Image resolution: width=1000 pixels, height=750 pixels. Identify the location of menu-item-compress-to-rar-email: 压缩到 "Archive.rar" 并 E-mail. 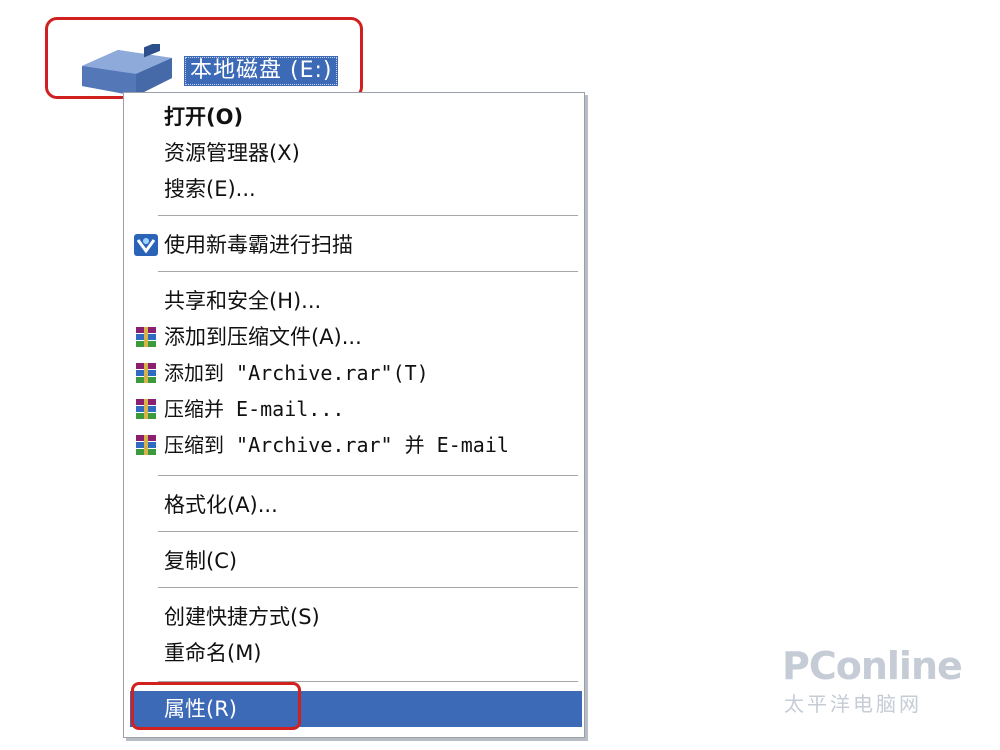
(354, 445).